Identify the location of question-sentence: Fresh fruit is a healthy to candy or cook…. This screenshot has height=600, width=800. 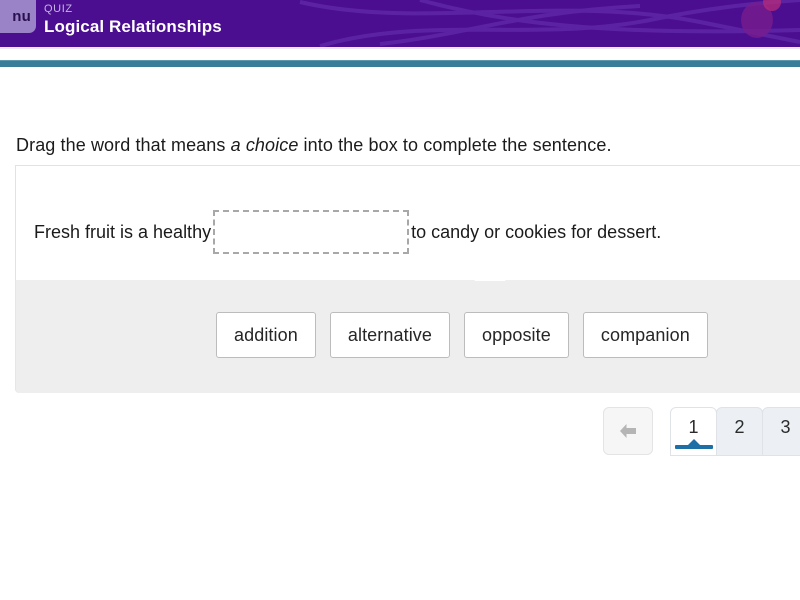
(347, 232).